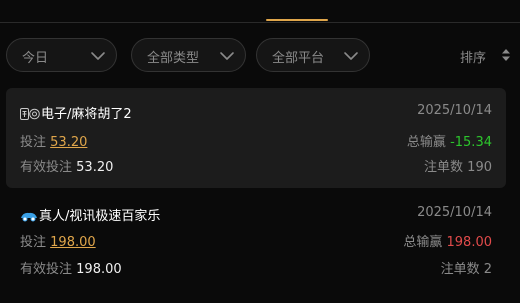  What do you see at coordinates (298, 58) in the screenshot?
I see `platform-filter-label: 全部平台` at bounding box center [298, 58].